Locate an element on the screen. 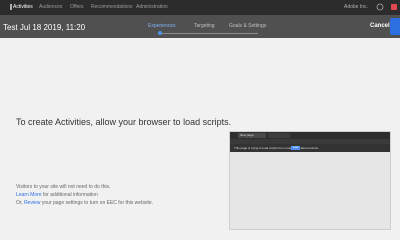 The width and height of the screenshot is (400, 240). next-button is located at coordinates (395, 26).